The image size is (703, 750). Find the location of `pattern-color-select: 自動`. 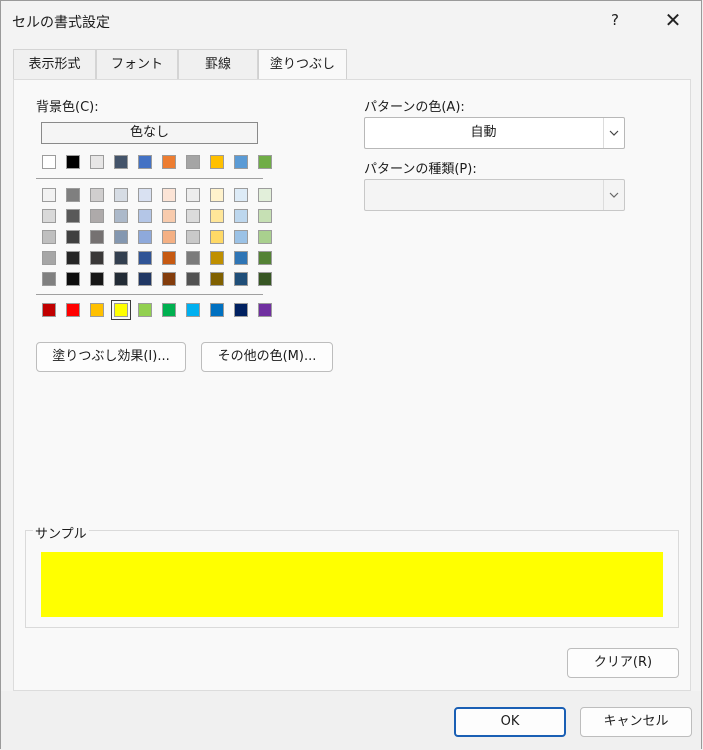

pattern-color-select: 自動 is located at coordinates (494, 133).